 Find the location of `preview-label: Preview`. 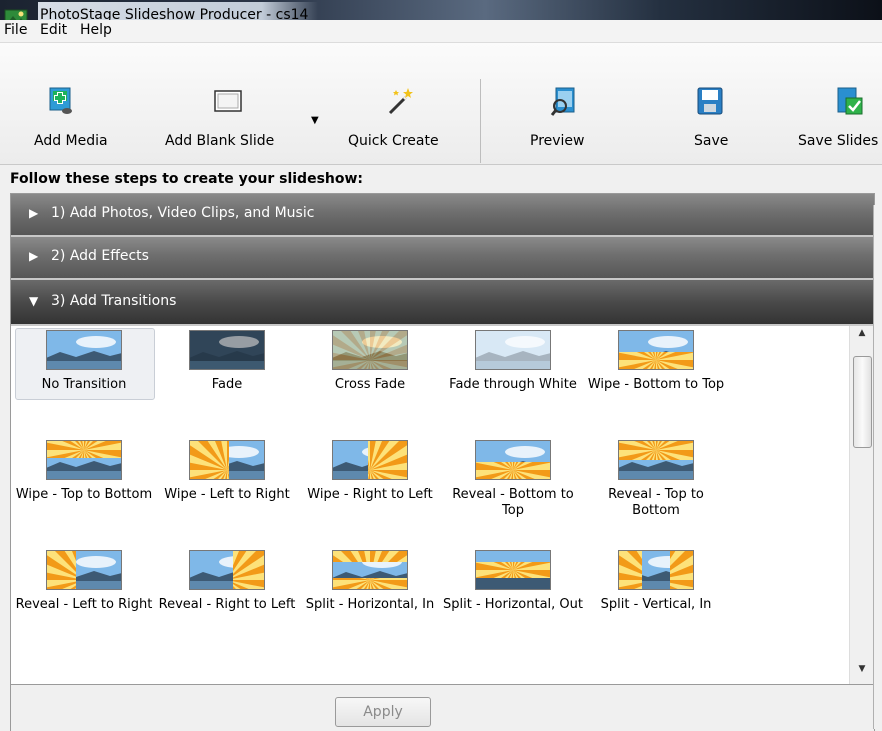

preview-label: Preview is located at coordinates (557, 141).